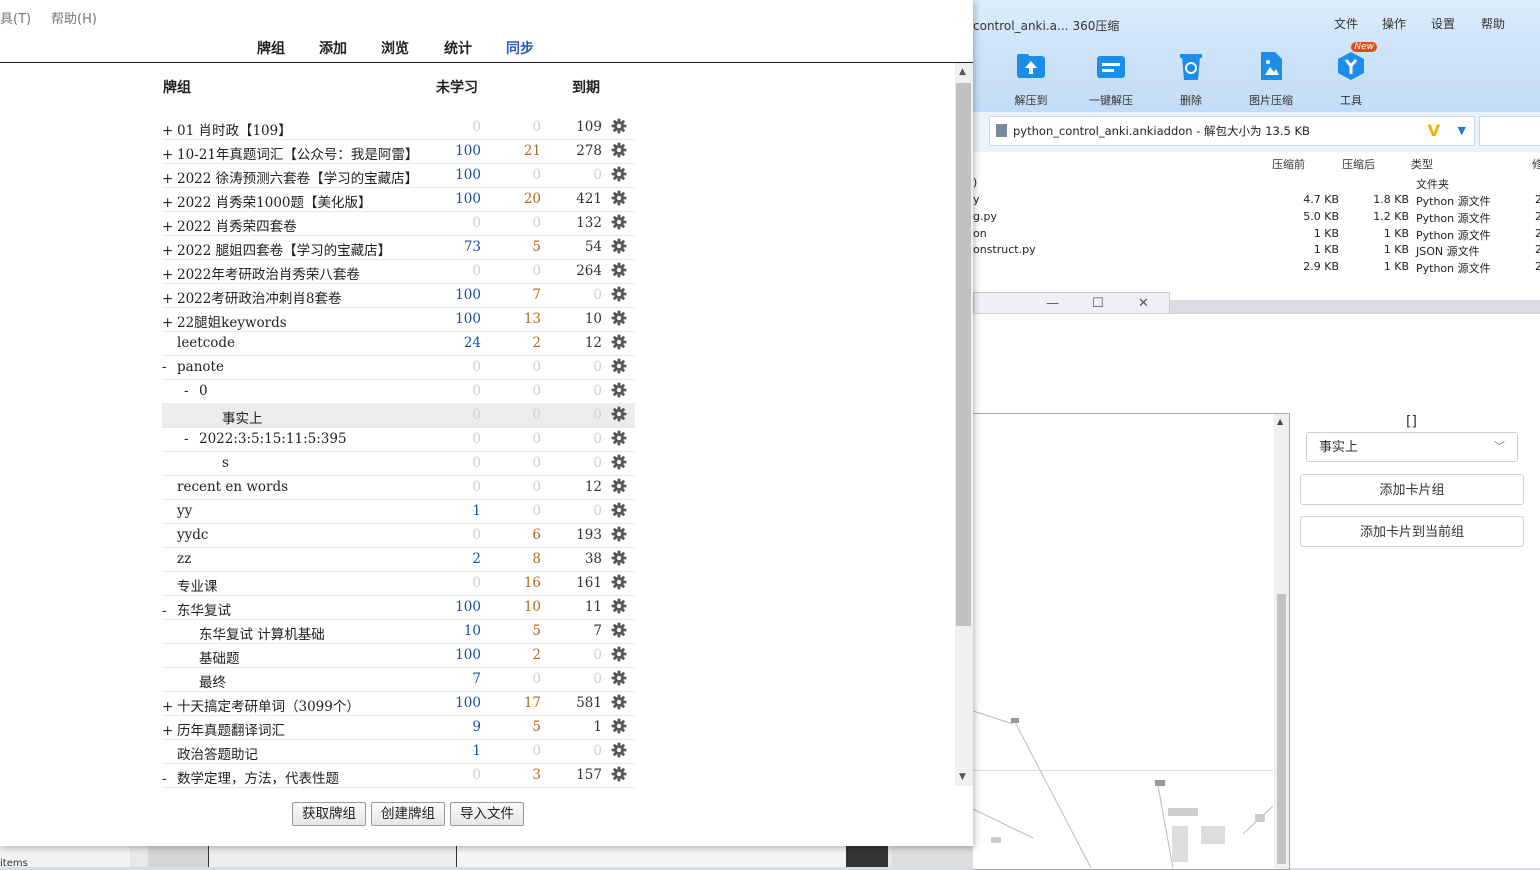 This screenshot has height=870, width=1540. Describe the element at coordinates (1493, 23) in the screenshot. I see `zip-menu-help: 帮助` at that location.